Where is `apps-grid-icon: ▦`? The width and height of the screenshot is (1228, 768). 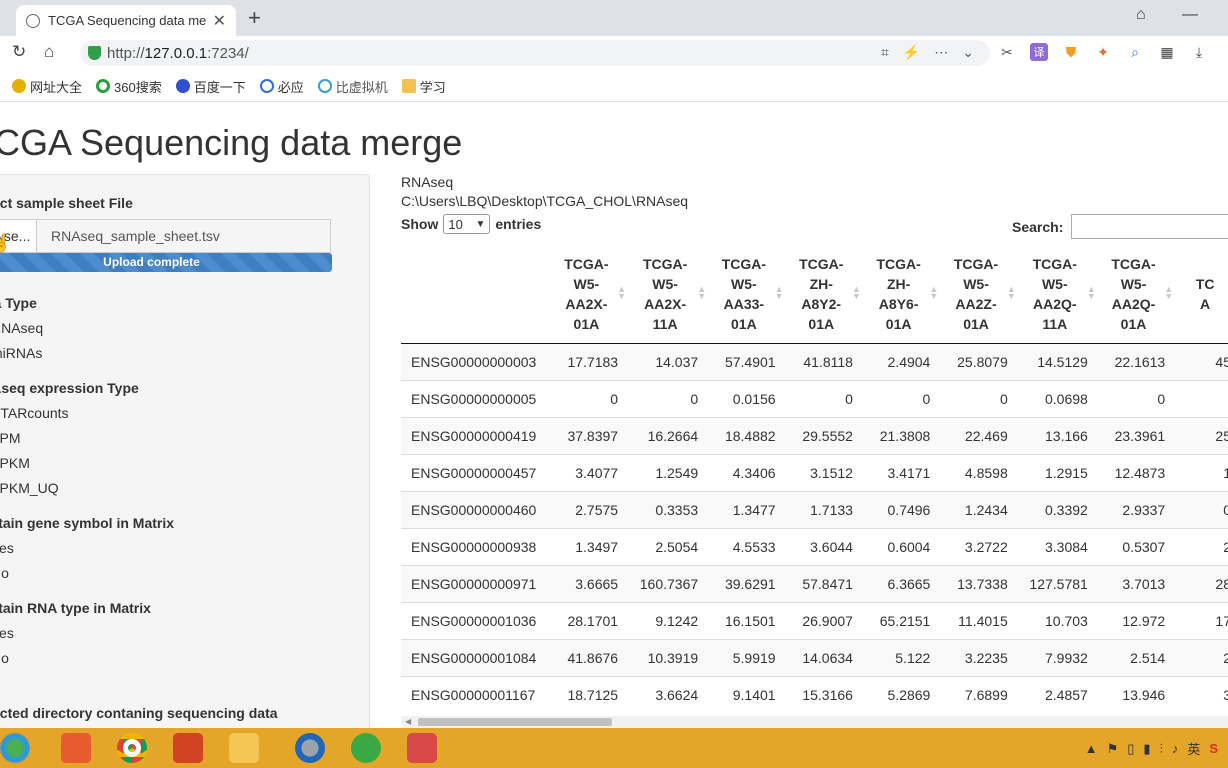
apps-grid-icon: ▦ is located at coordinates (1167, 52).